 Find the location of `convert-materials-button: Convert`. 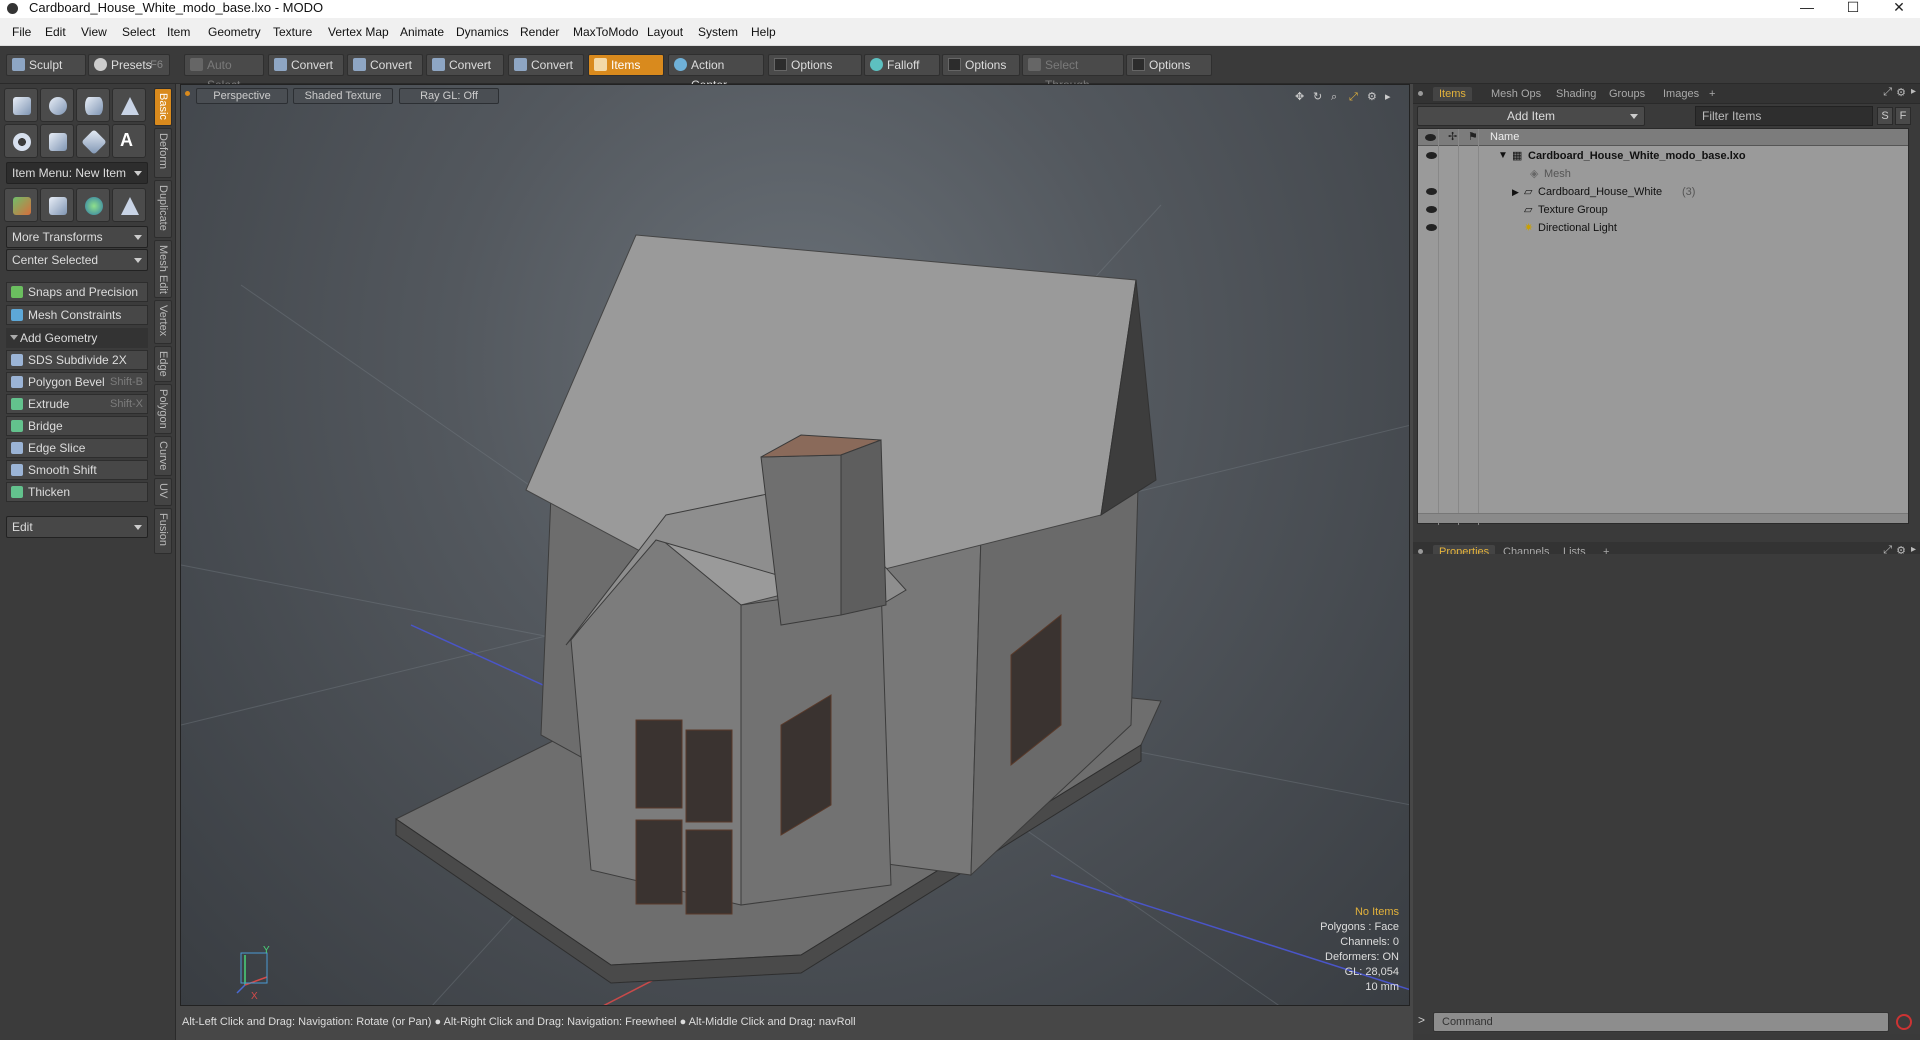

convert-materials-button: Convert is located at coordinates (546, 65).